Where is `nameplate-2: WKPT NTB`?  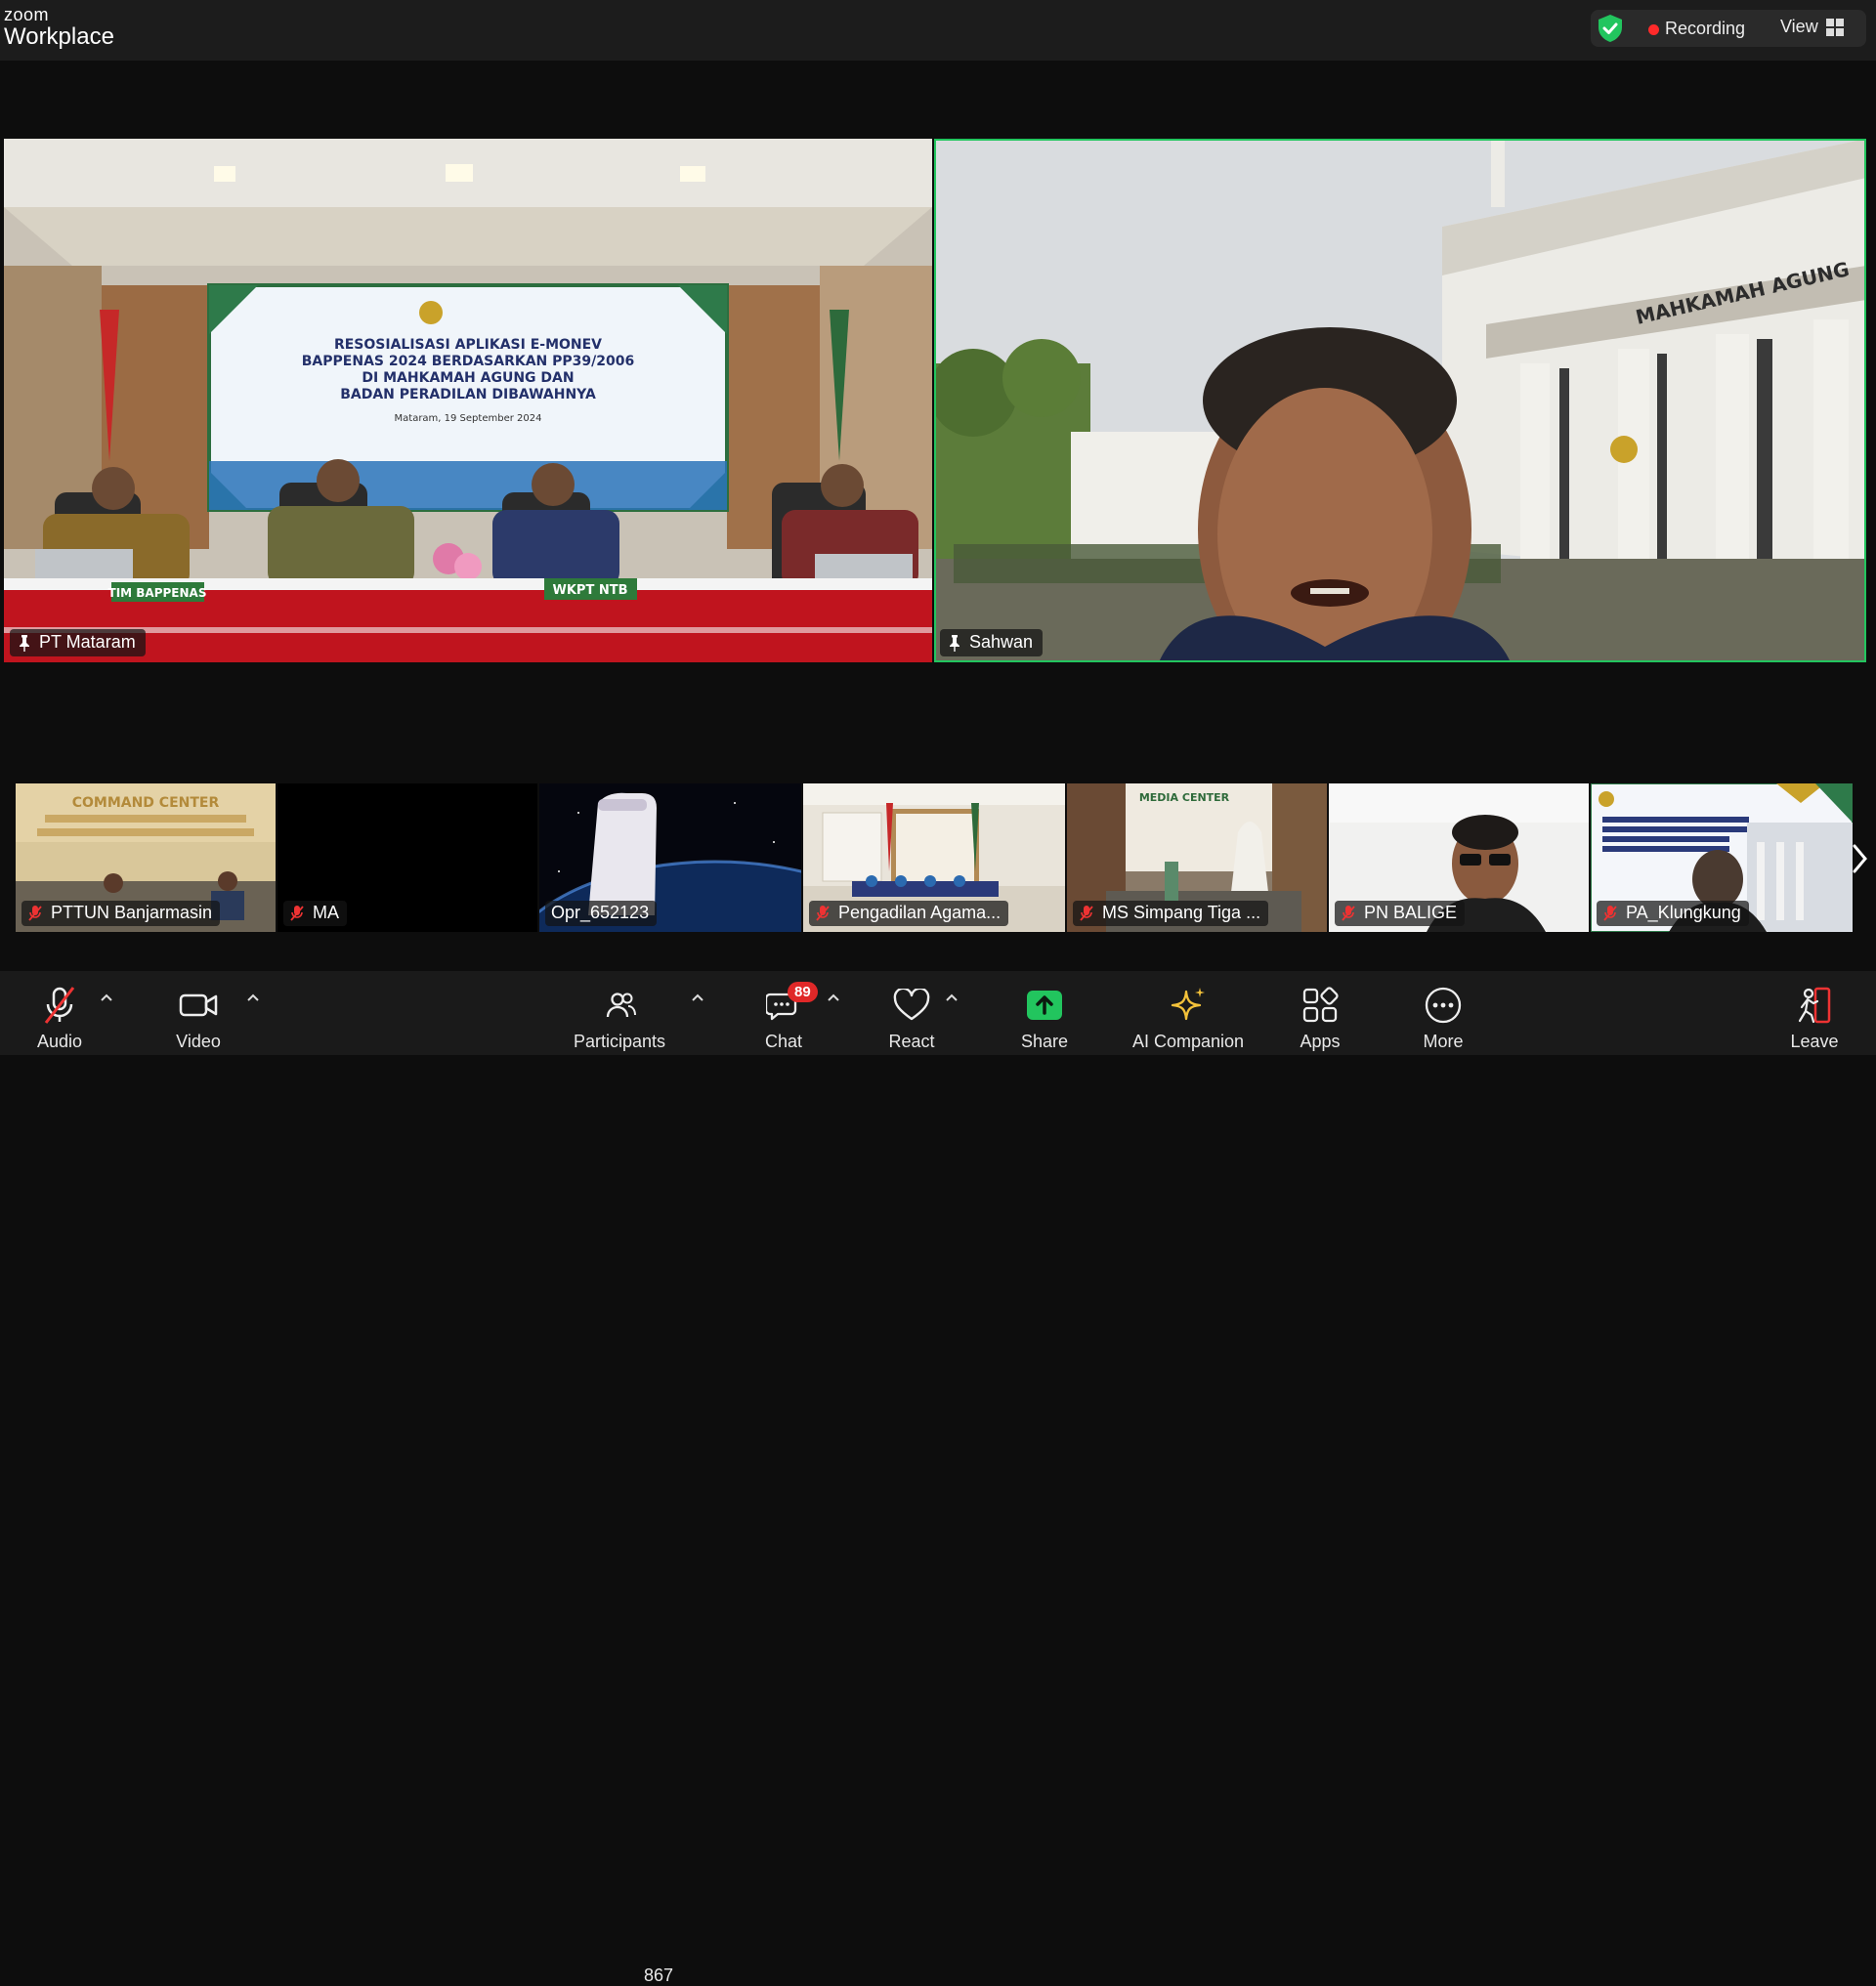
nameplate-2: WKPT NTB is located at coordinates (590, 590).